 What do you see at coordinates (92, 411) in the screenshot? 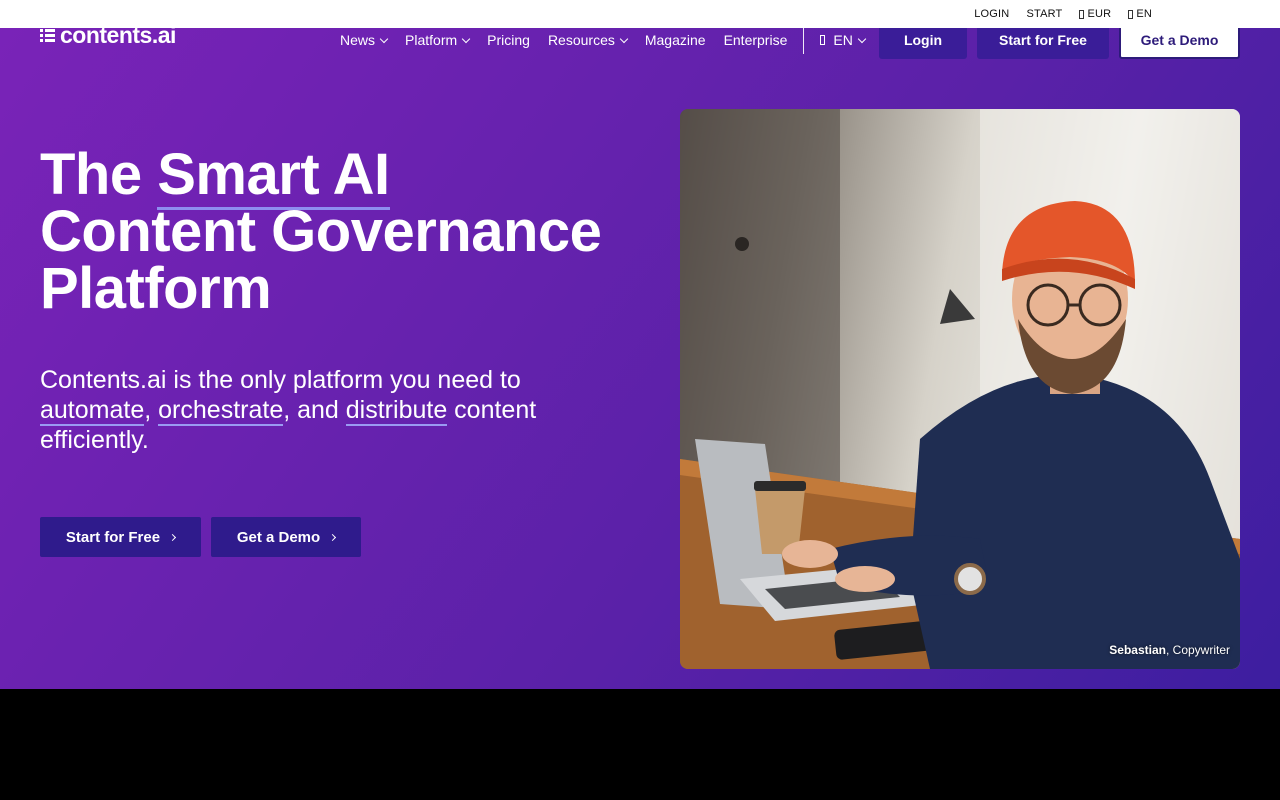
I see `automate-link: automate` at bounding box center [92, 411].